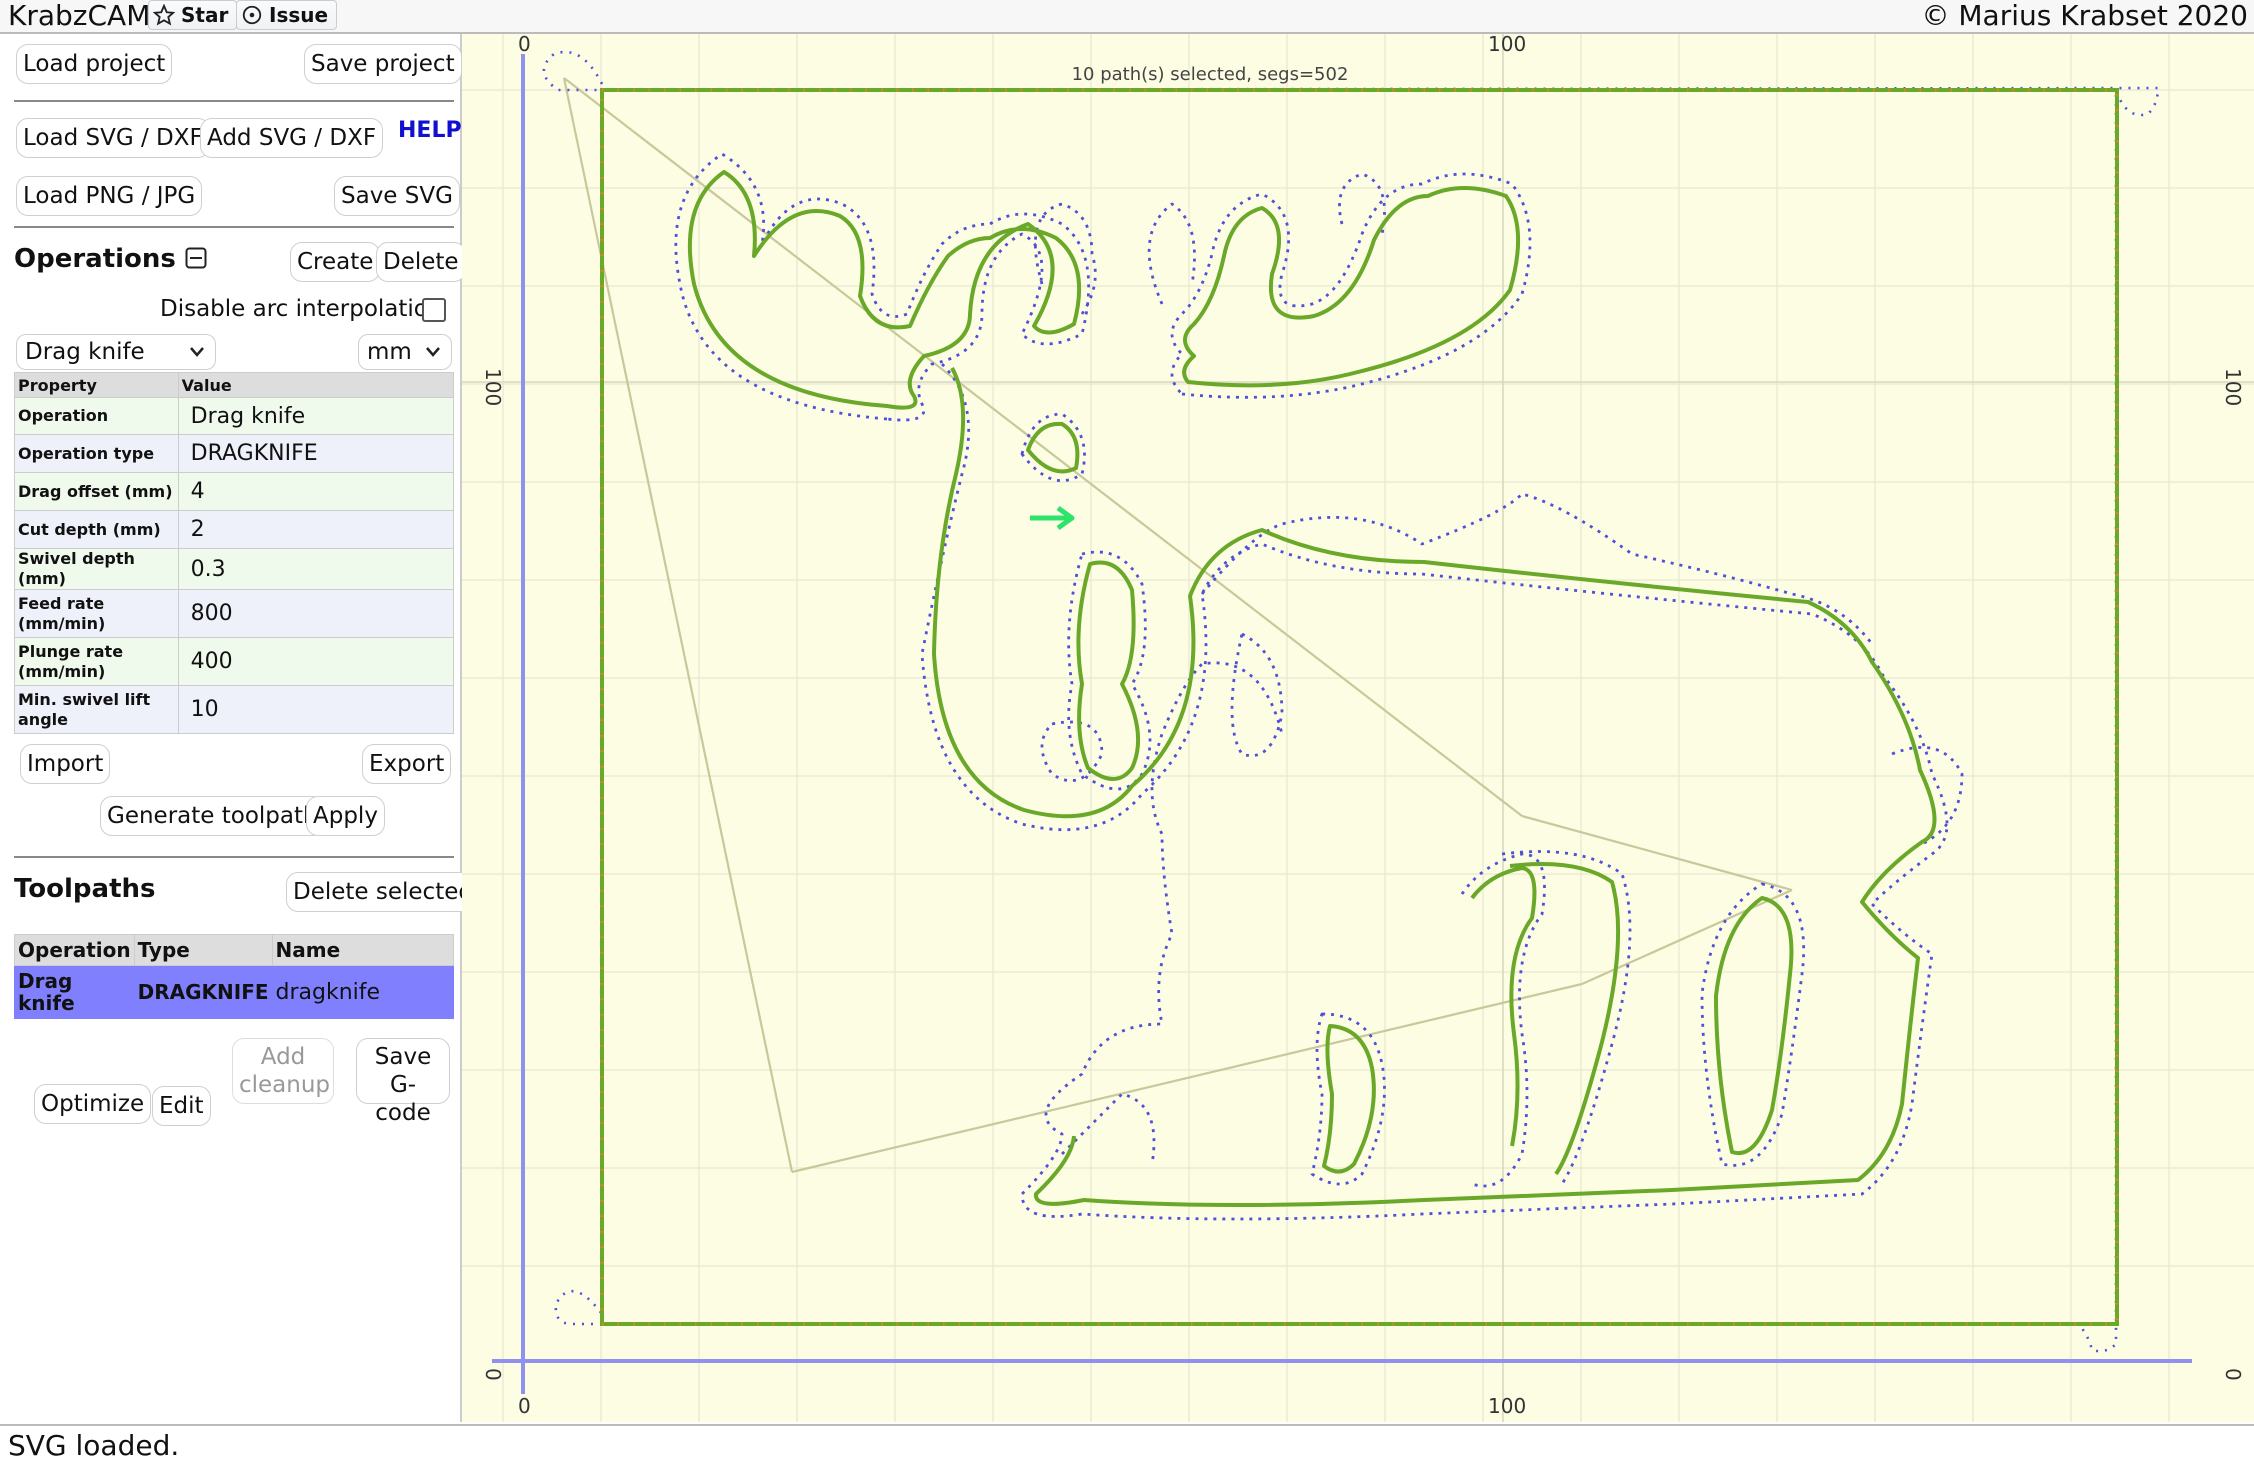 The width and height of the screenshot is (2254, 1466). I want to click on save-project-button: Save project, so click(383, 64).